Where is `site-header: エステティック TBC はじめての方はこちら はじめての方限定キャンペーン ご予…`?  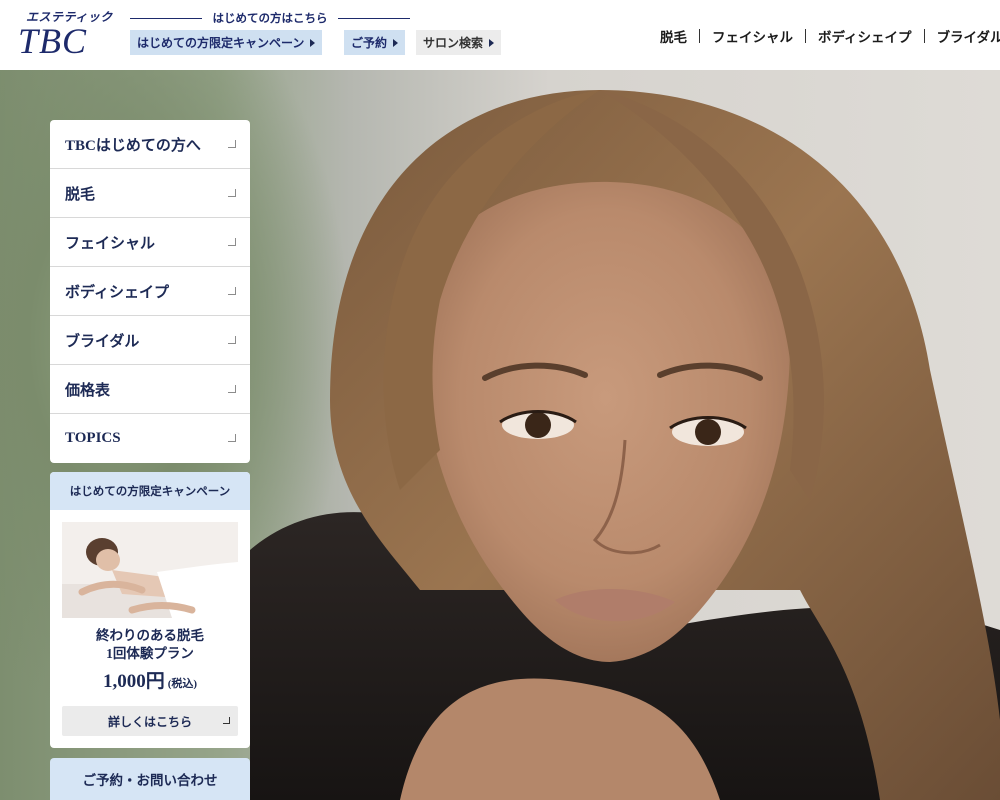
site-header: エステティック TBC はじめての方はこちら はじめての方限定キャンペーン ご予… is located at coordinates (500, 35).